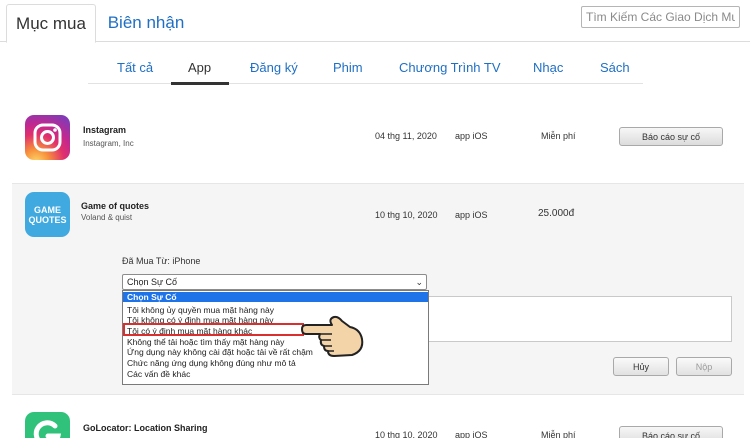 The height and width of the screenshot is (438, 750). Describe the element at coordinates (152, 282) in the screenshot. I see `problem-select-value: Chọn Sự Cố` at that location.